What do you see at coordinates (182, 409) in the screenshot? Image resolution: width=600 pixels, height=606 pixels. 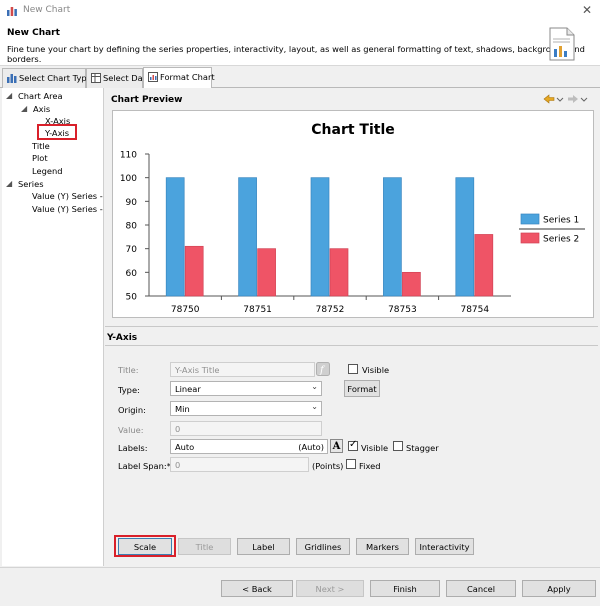 I see `origin-value: Min` at bounding box center [182, 409].